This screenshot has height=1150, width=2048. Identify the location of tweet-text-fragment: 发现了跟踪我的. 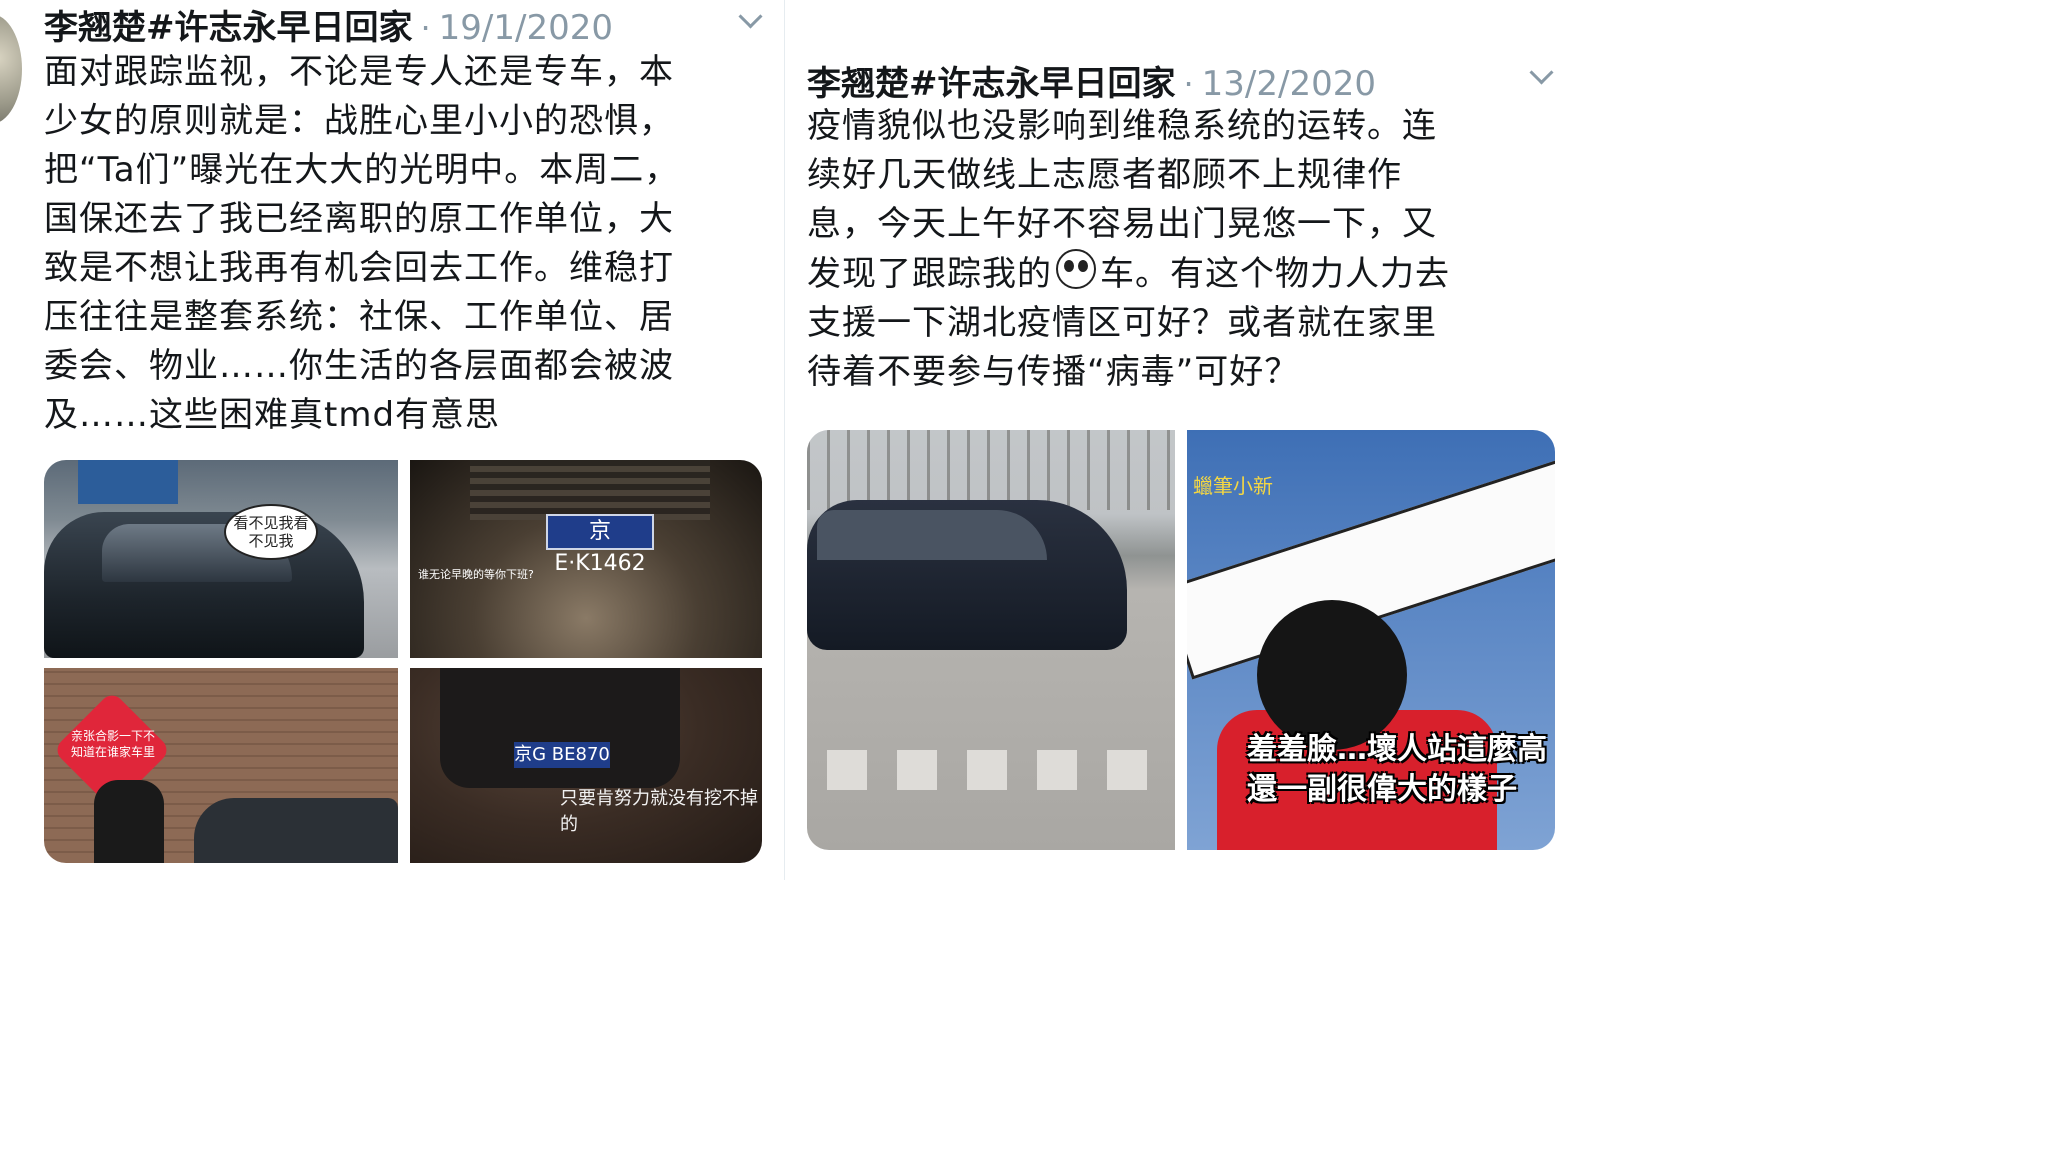
(929, 274).